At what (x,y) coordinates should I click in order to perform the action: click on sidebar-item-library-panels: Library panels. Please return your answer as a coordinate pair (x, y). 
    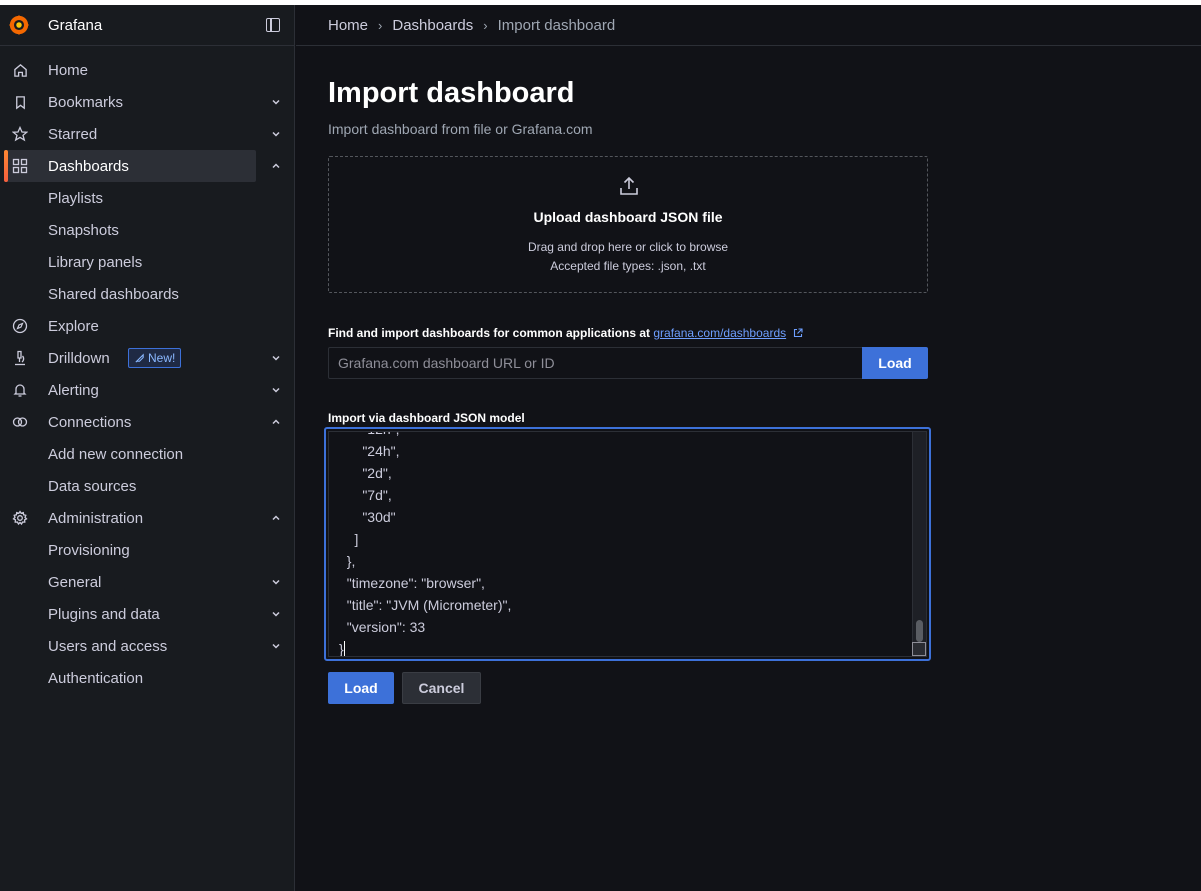
    Looking at the image, I should click on (147, 262).